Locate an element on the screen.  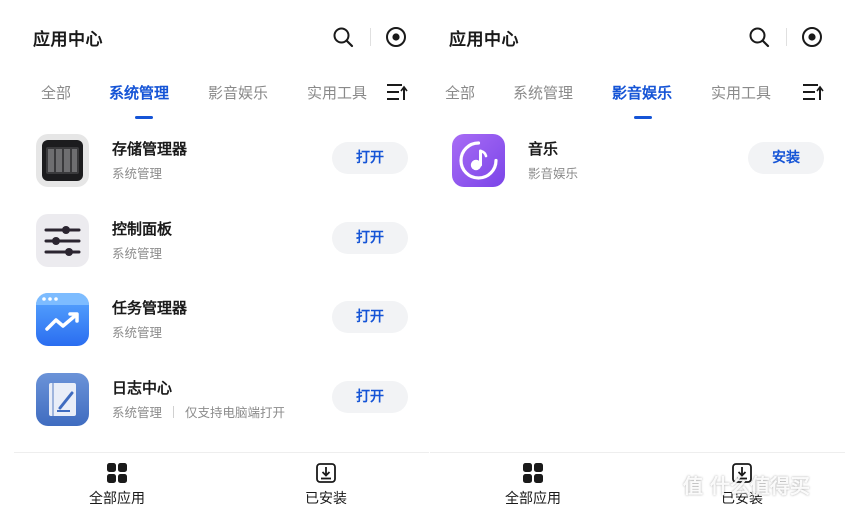
install-button: 安装 is located at coordinates (786, 158).